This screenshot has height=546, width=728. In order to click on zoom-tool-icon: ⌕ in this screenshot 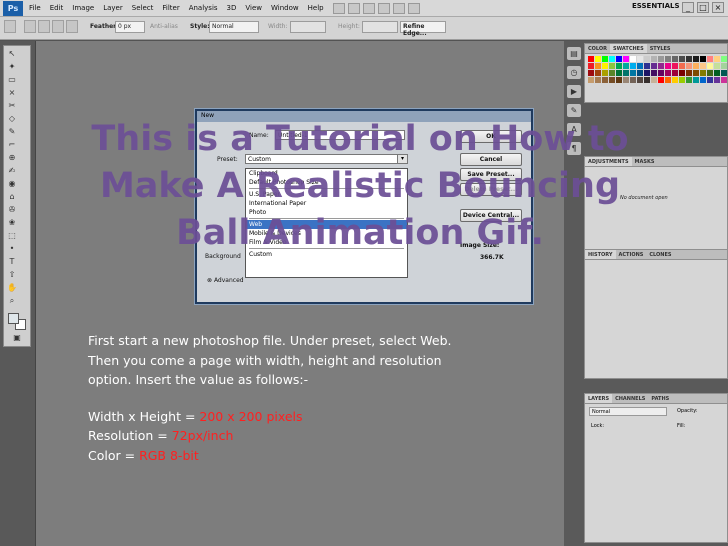, I will do `click(12, 301)`.